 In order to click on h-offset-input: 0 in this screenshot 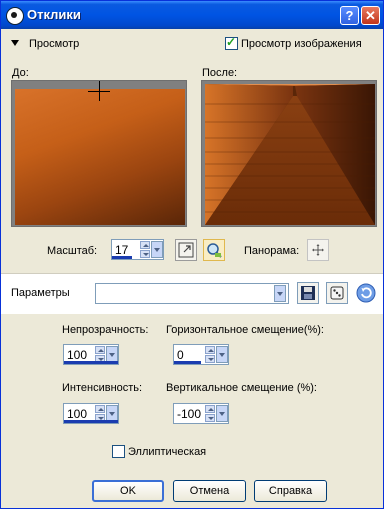, I will do `click(201, 354)`.